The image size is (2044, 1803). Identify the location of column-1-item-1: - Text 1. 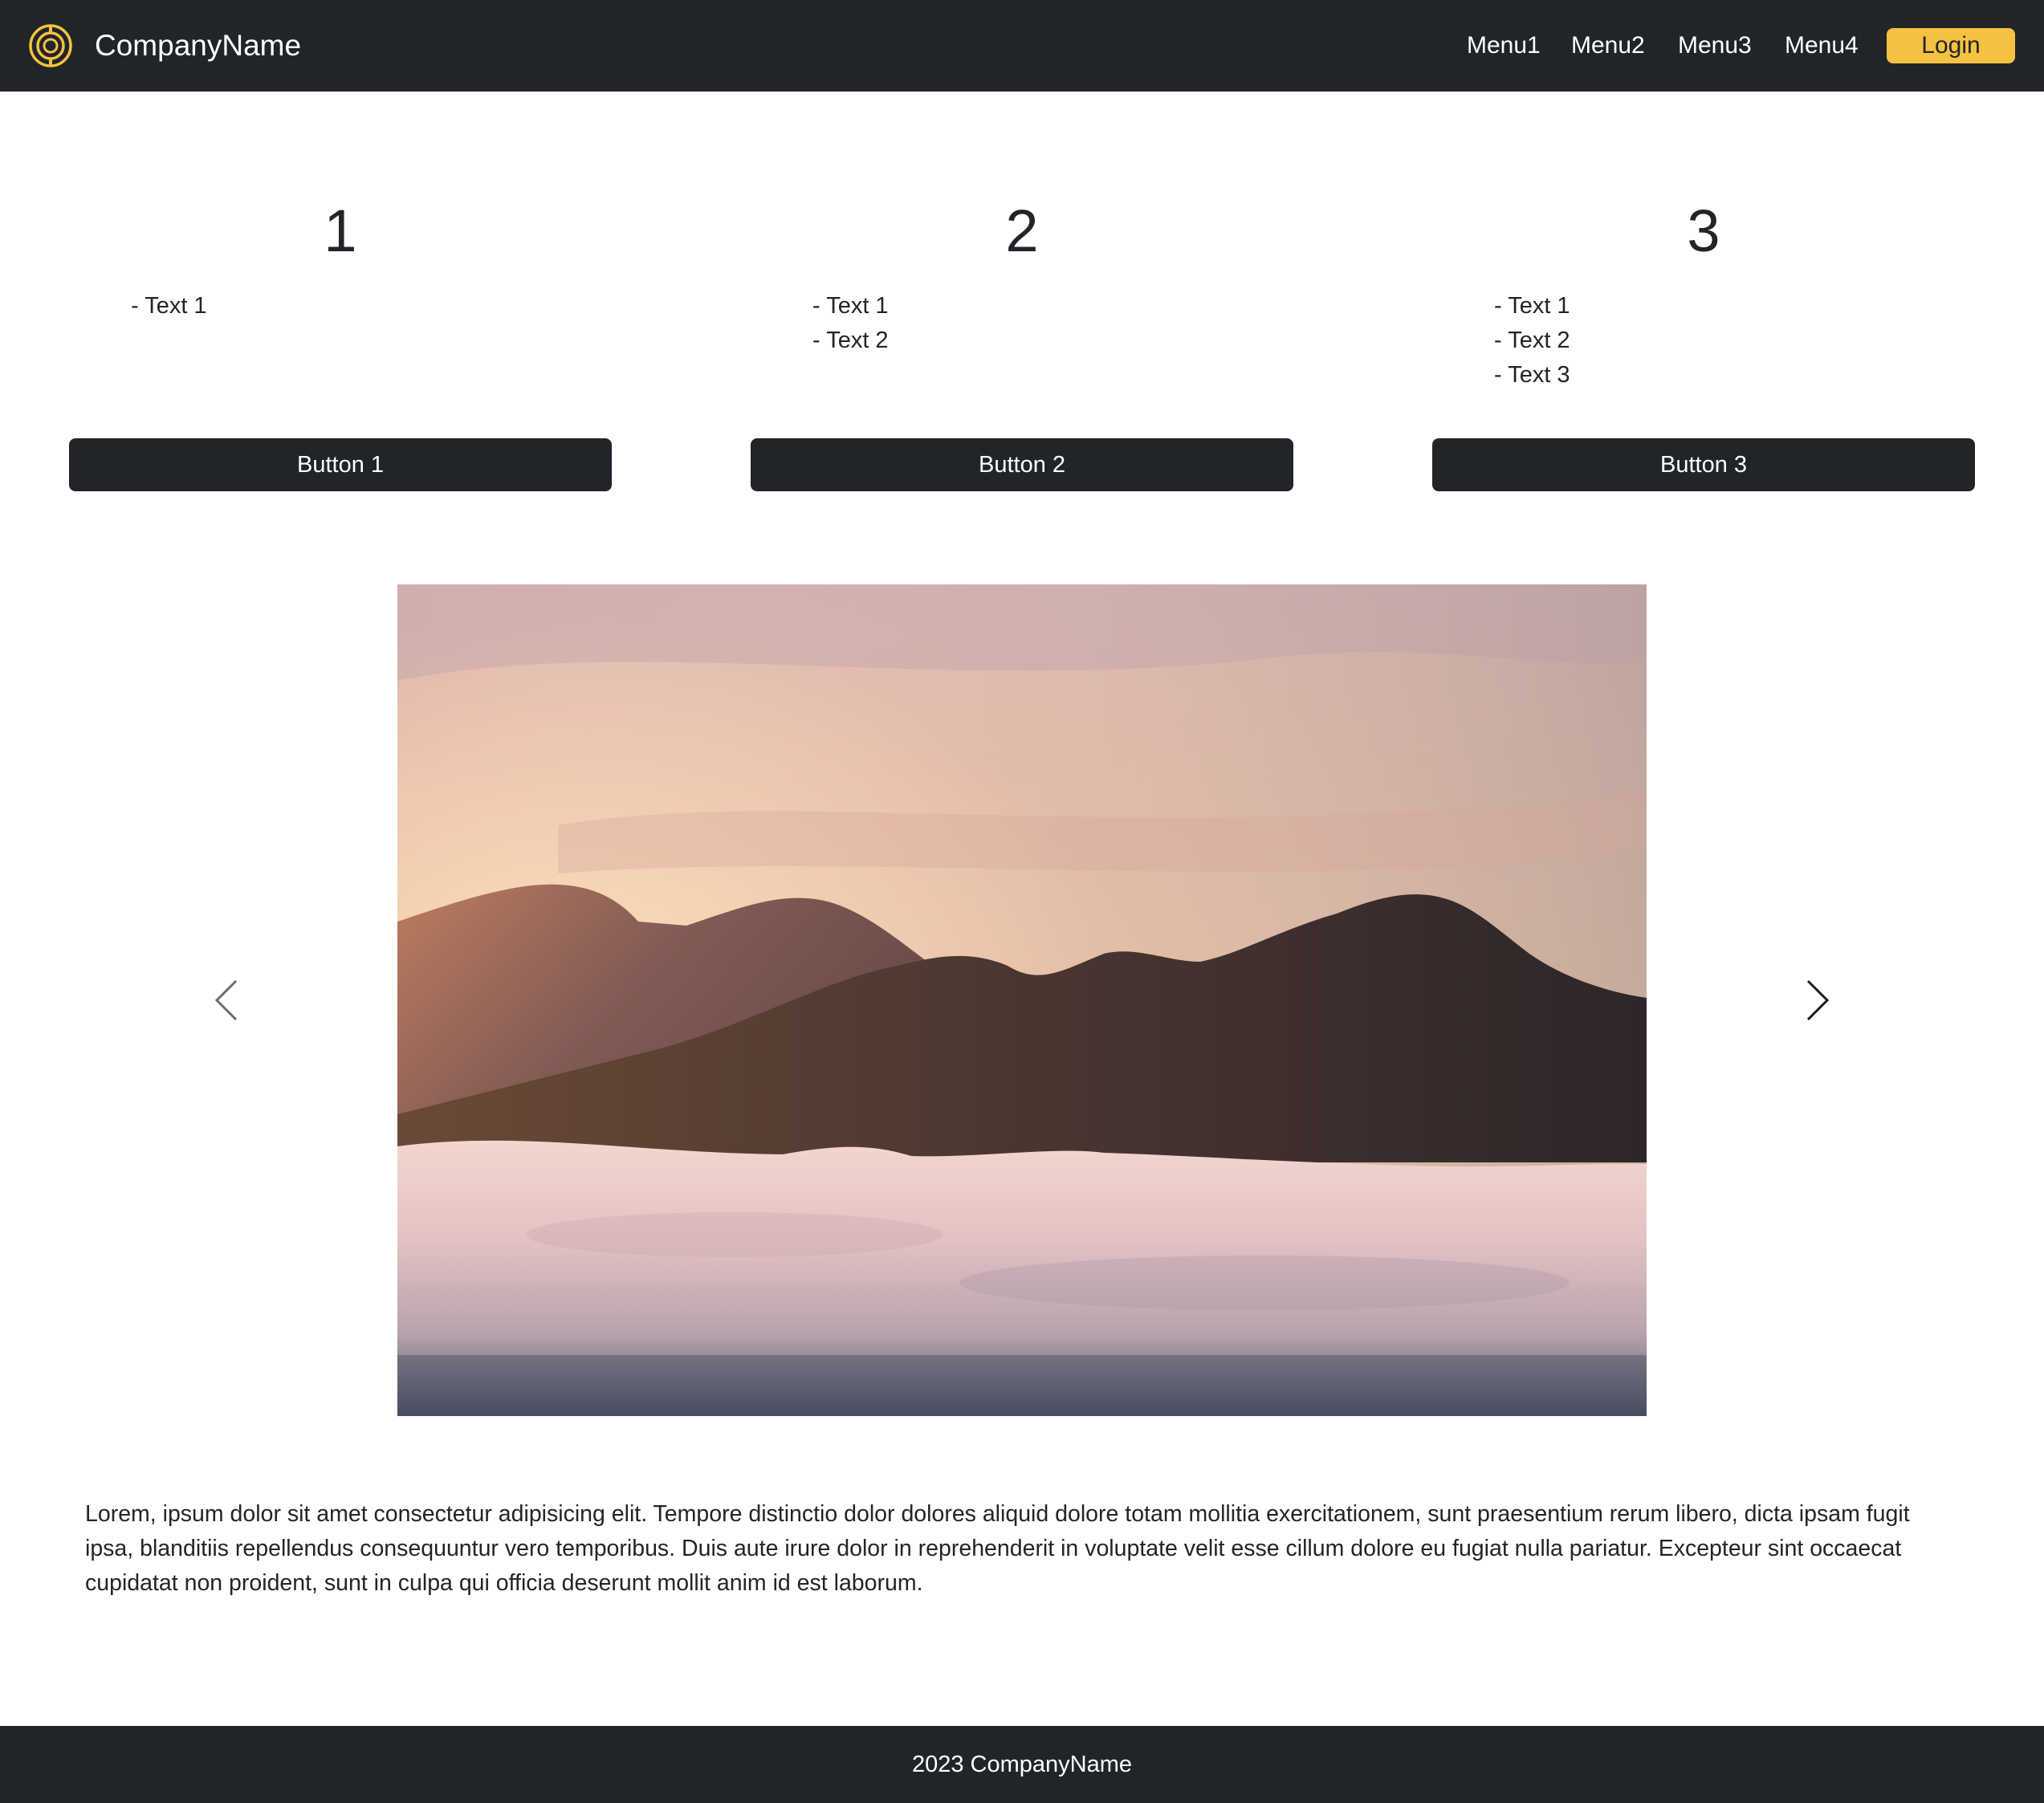
(169, 306).